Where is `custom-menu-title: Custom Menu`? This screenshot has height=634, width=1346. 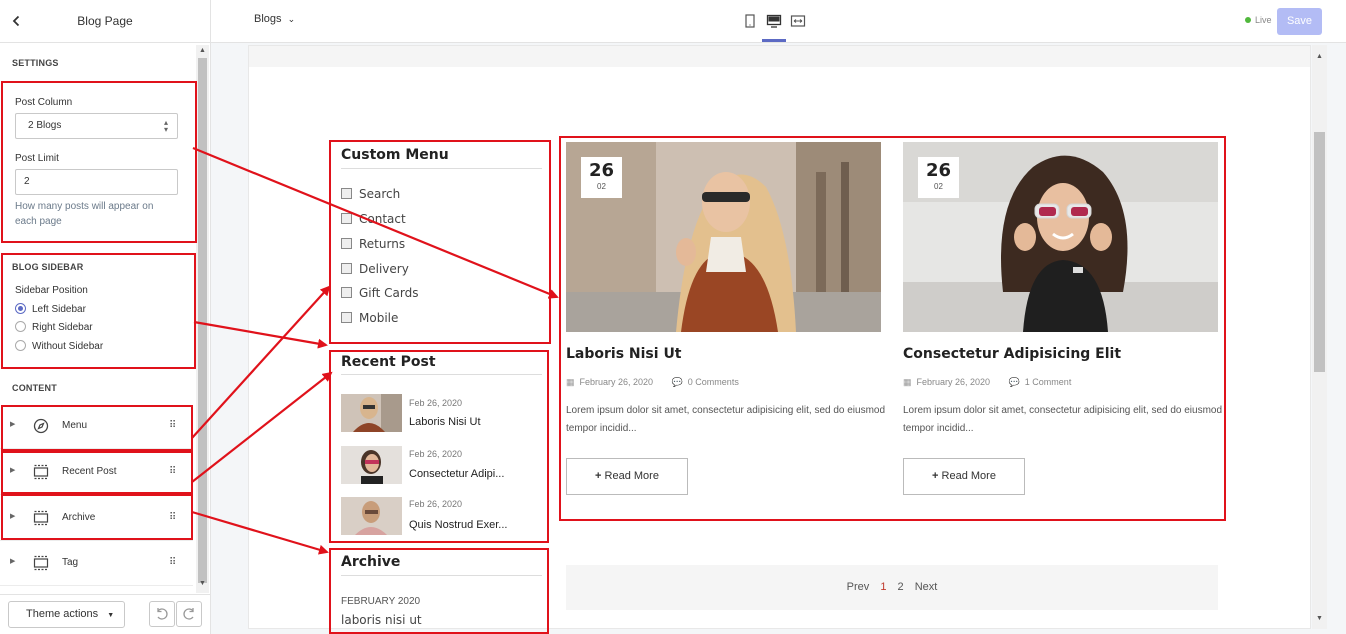 custom-menu-title: Custom Menu is located at coordinates (395, 155).